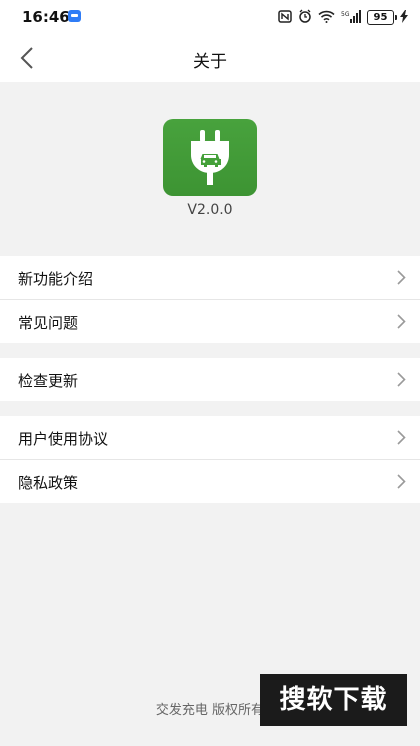 Image resolution: width=420 pixels, height=746 pixels. What do you see at coordinates (48, 483) in the screenshot?
I see `menu-item-label: 隐私政策` at bounding box center [48, 483].